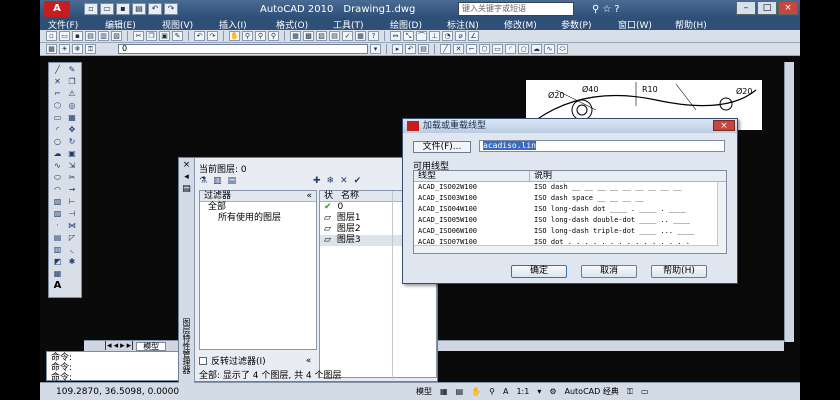  Describe the element at coordinates (308, 36) in the screenshot. I see `design-center-icon: ▩` at that location.